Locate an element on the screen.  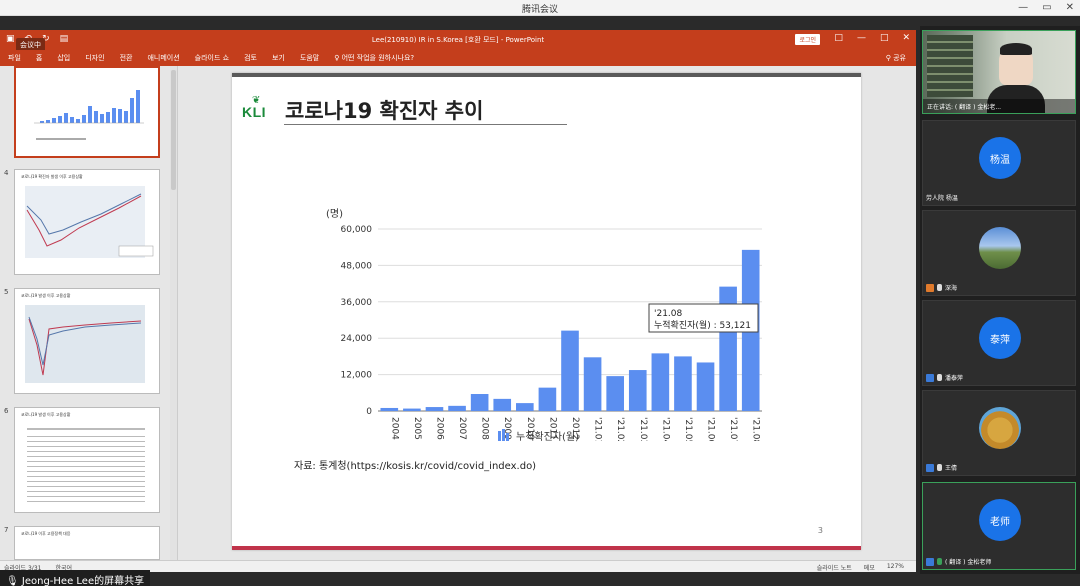
tab-insert: 삽입 is located at coordinates (63, 58).